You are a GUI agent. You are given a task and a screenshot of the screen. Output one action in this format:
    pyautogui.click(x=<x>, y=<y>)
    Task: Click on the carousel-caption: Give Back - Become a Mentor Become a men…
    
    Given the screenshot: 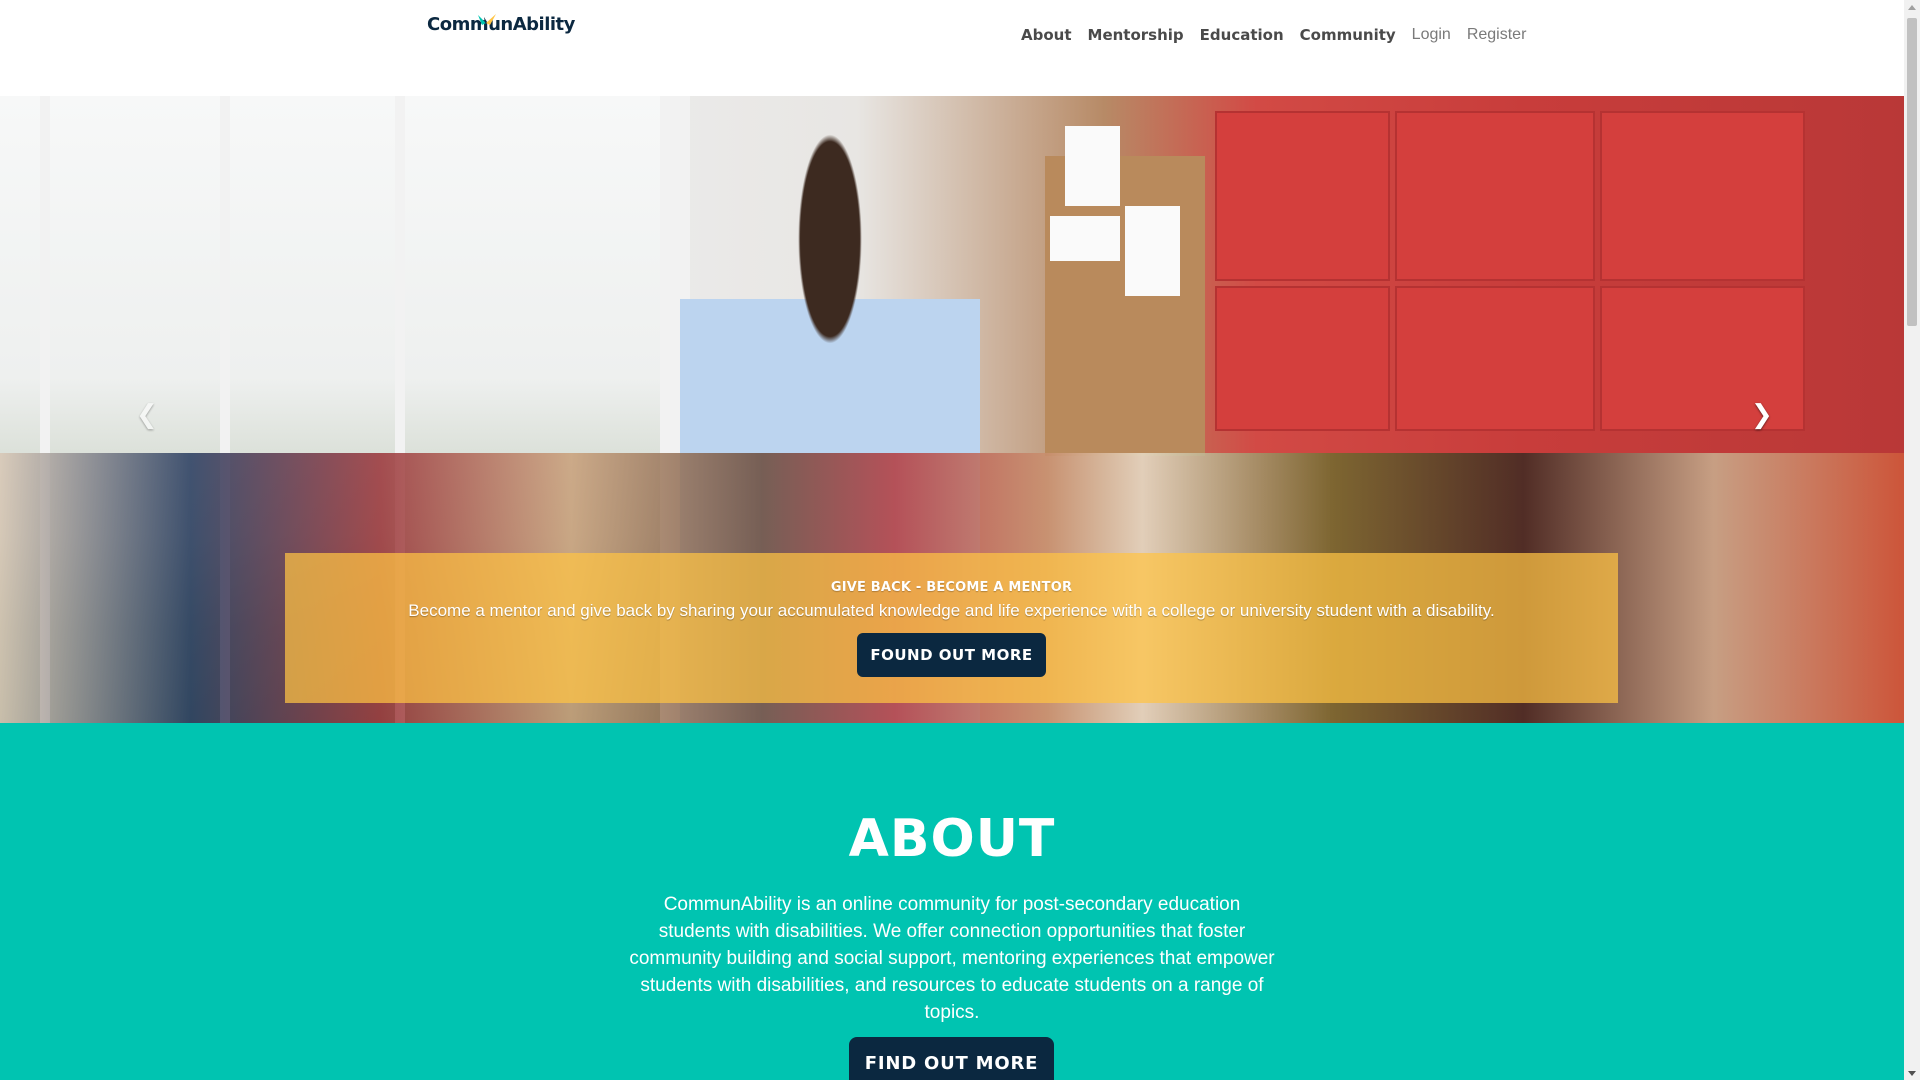 What is the action you would take?
    pyautogui.click(x=951, y=628)
    